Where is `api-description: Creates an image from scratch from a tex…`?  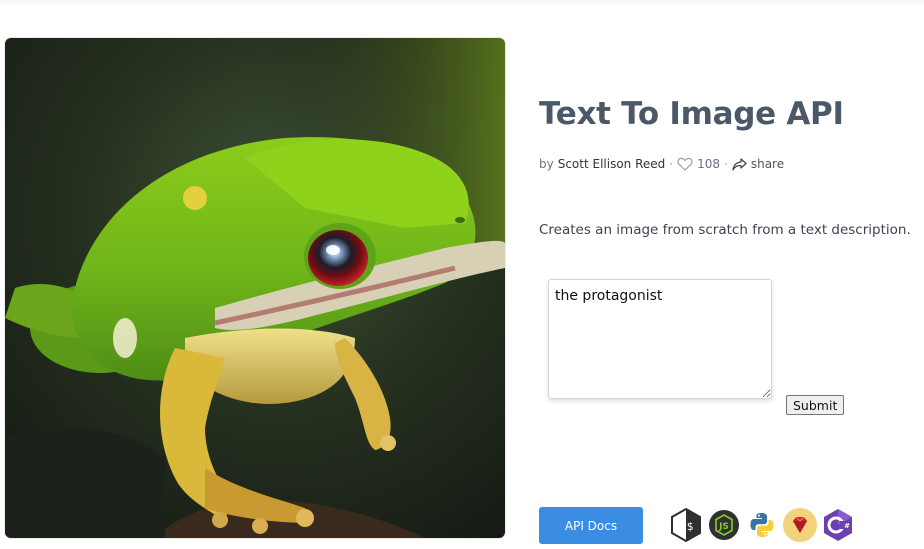 api-description: Creates an image from scratch from a tex… is located at coordinates (725, 230).